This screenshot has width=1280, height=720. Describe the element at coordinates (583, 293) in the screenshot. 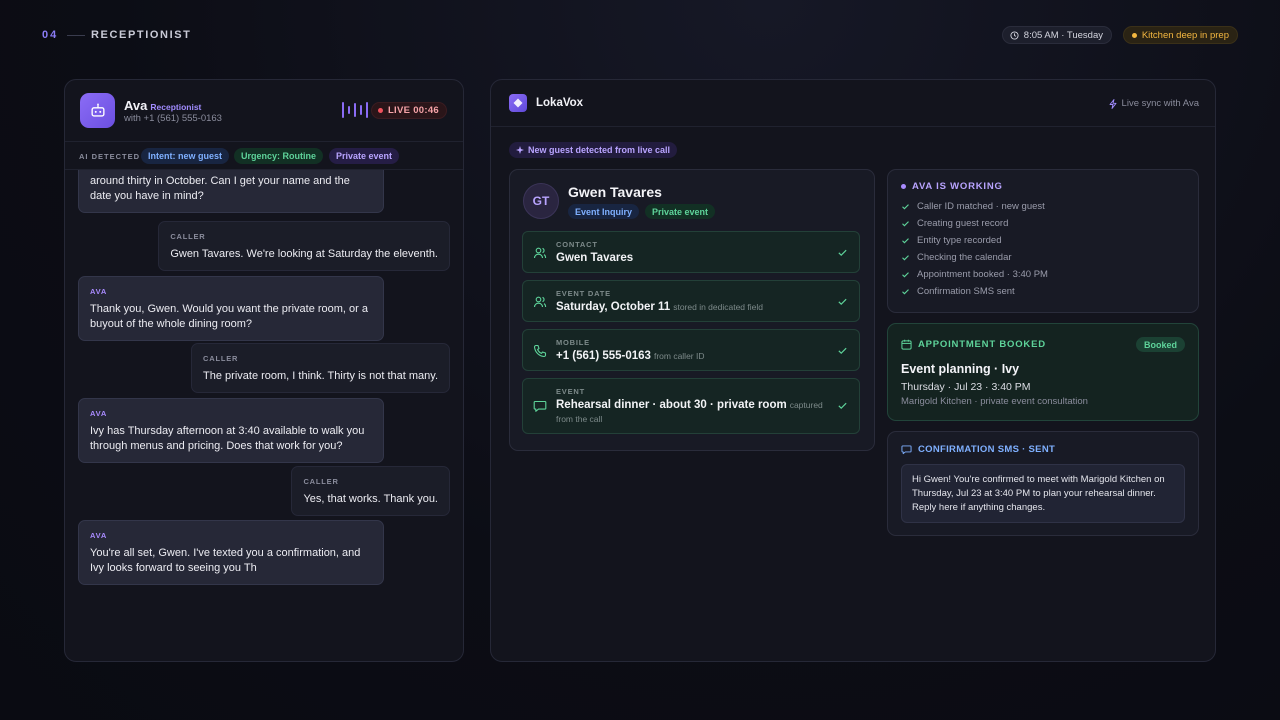

I see `field-label: EVENT DATE` at that location.